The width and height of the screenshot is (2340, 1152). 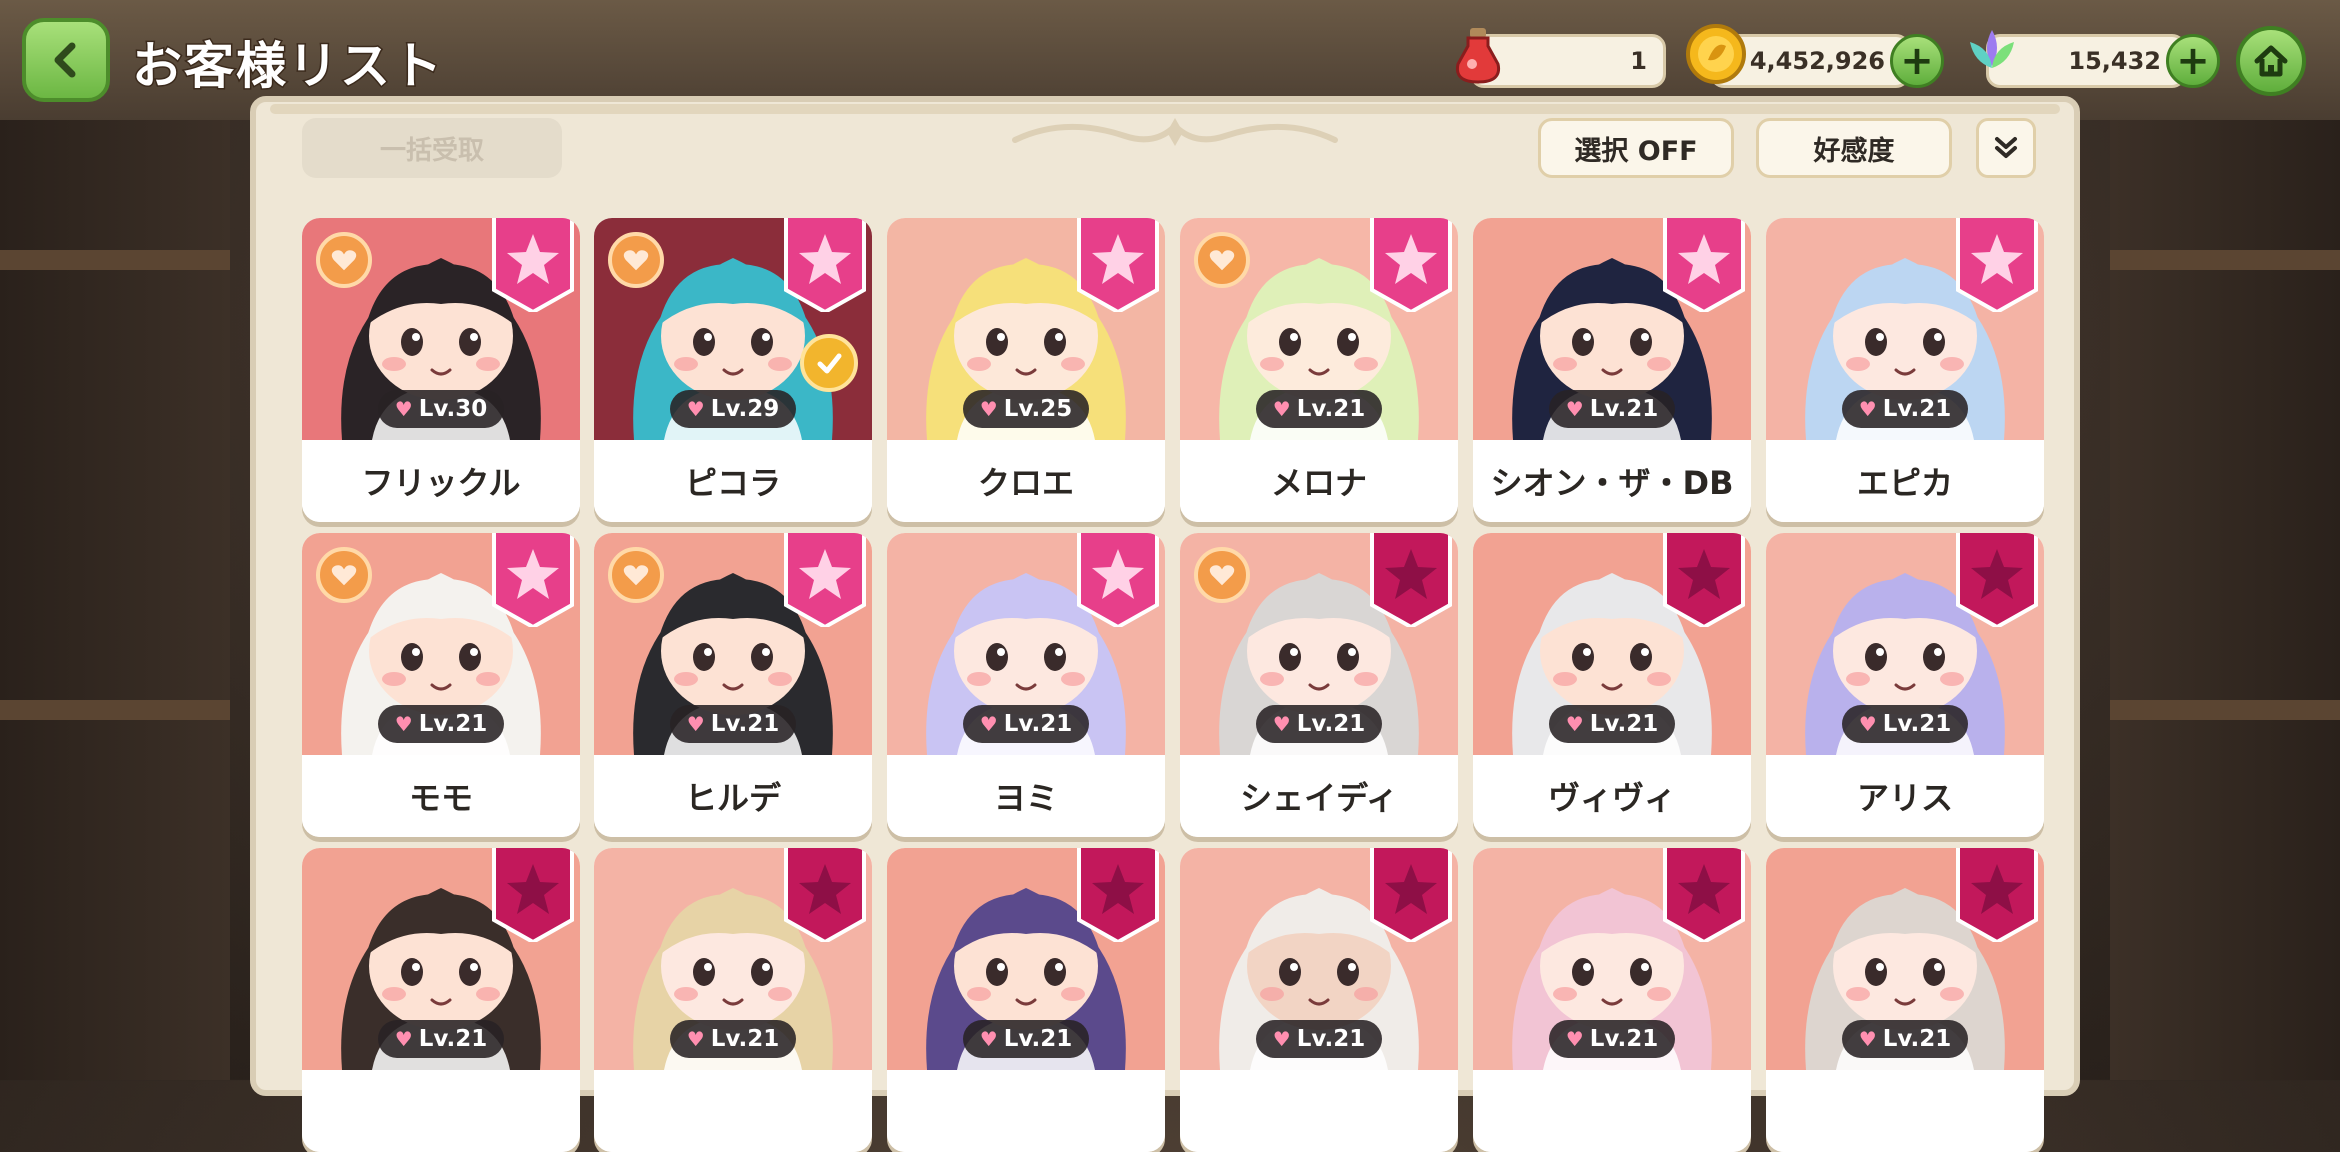 I want to click on customer-name: シェイディ, so click(x=1319, y=796).